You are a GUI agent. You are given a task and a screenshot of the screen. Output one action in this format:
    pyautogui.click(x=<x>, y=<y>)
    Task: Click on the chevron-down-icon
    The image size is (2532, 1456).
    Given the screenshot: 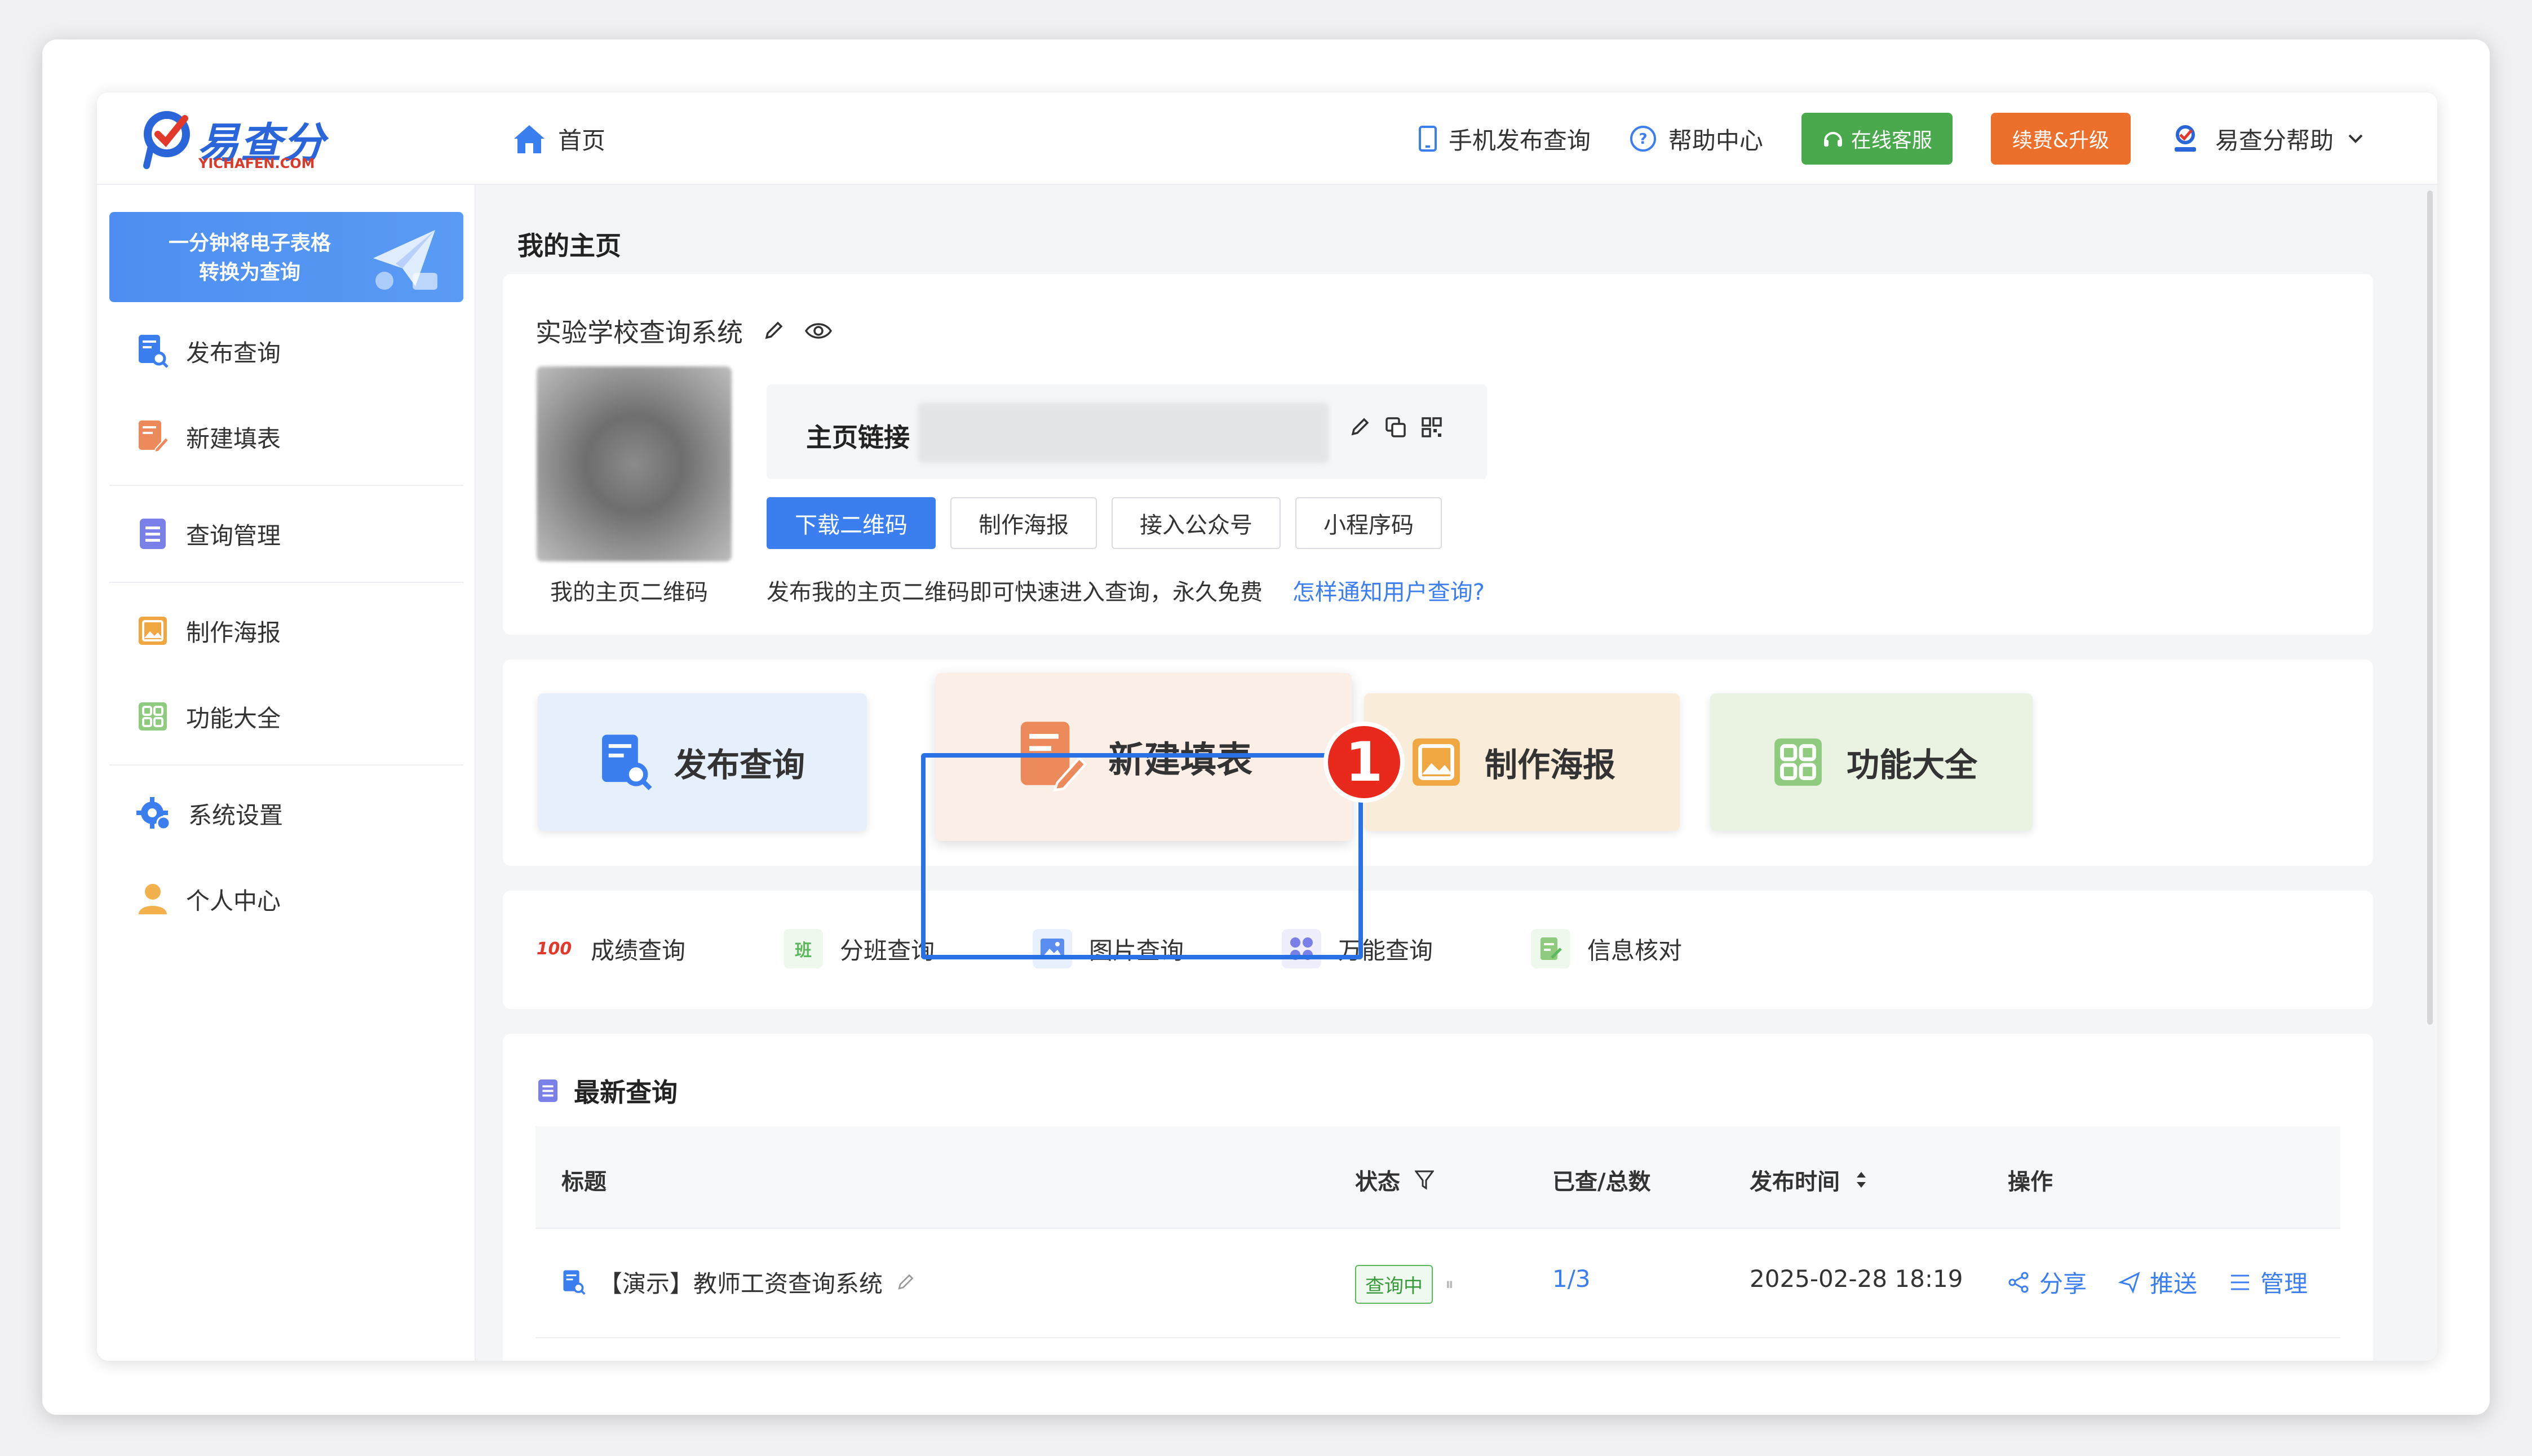 What is the action you would take?
    pyautogui.click(x=2355, y=138)
    